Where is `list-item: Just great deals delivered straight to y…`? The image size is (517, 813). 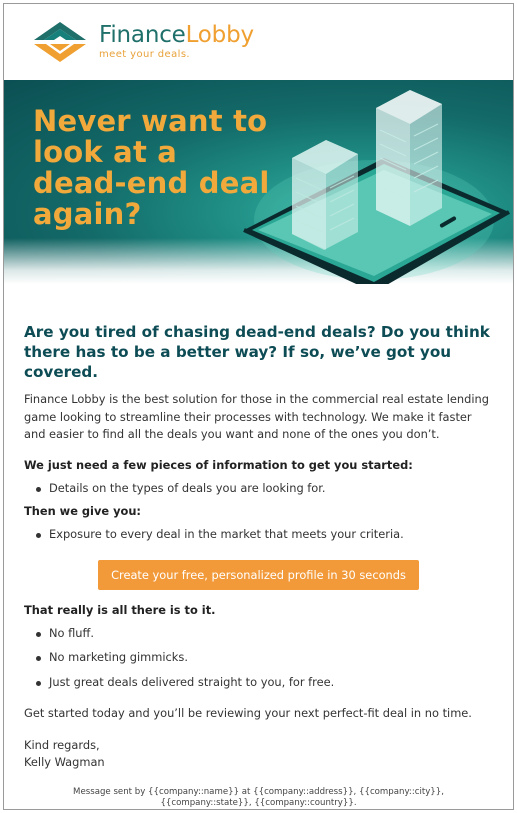
list-item: Just great deals delivered straight to y… is located at coordinates (258, 683).